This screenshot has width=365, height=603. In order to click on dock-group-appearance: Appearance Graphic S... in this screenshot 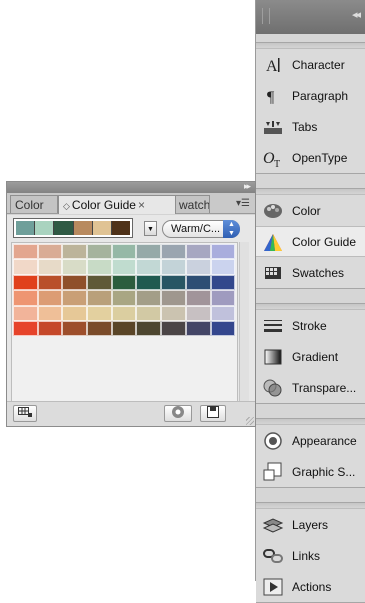, I will do `click(310, 453)`.